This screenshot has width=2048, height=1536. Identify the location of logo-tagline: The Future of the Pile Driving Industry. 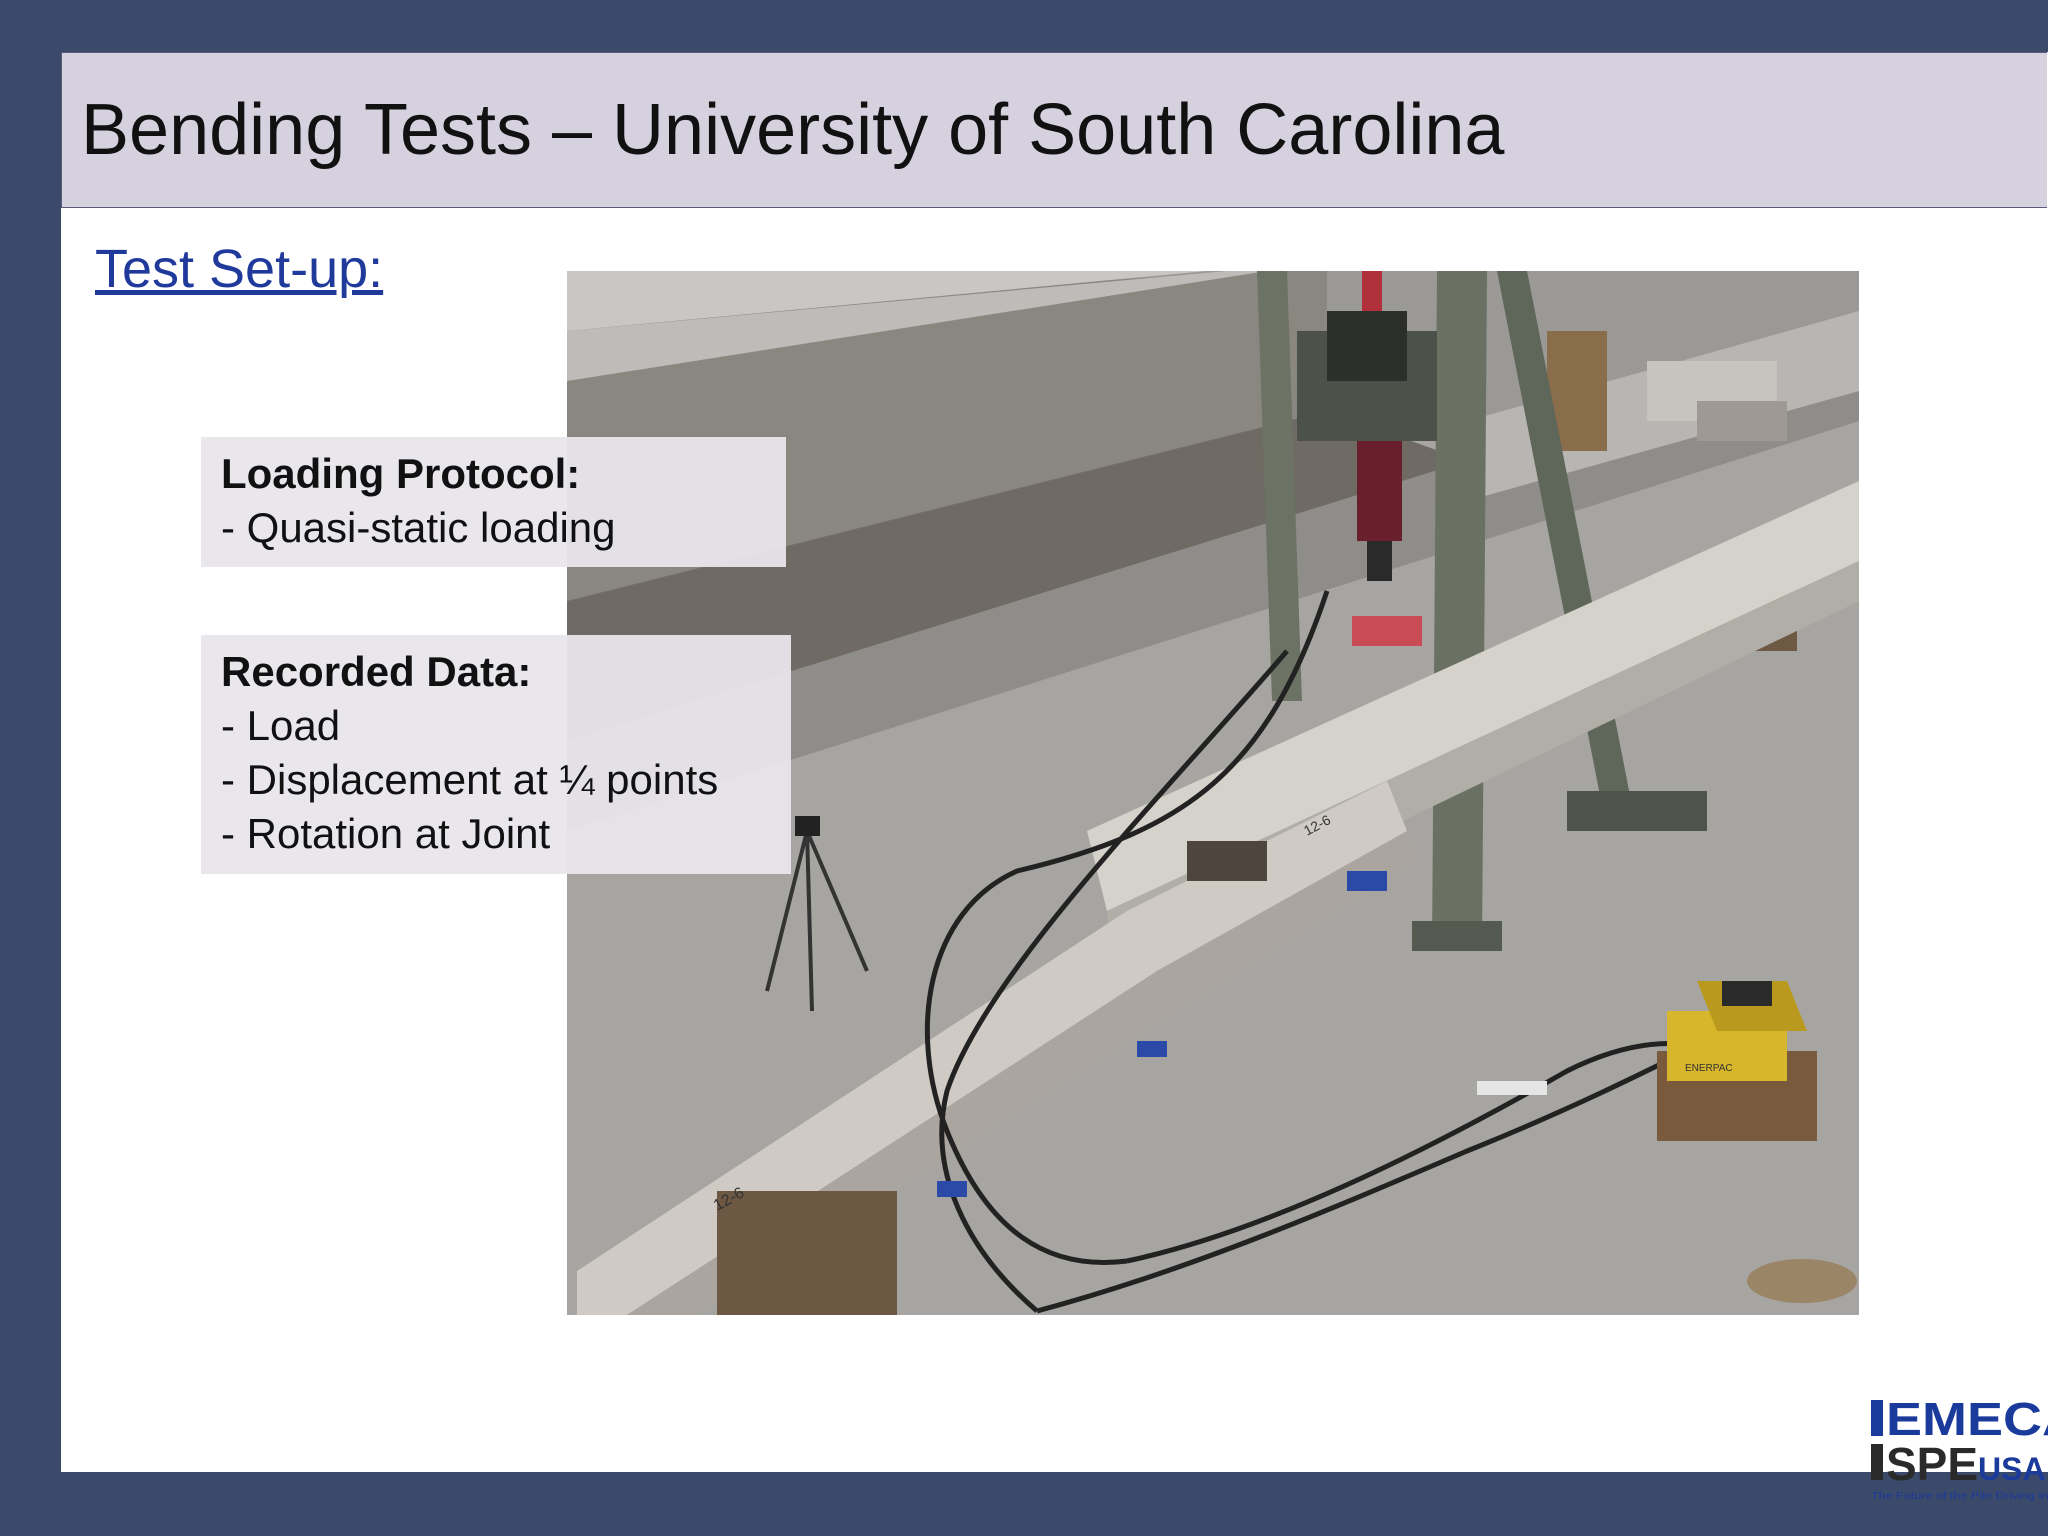
(1959, 1496).